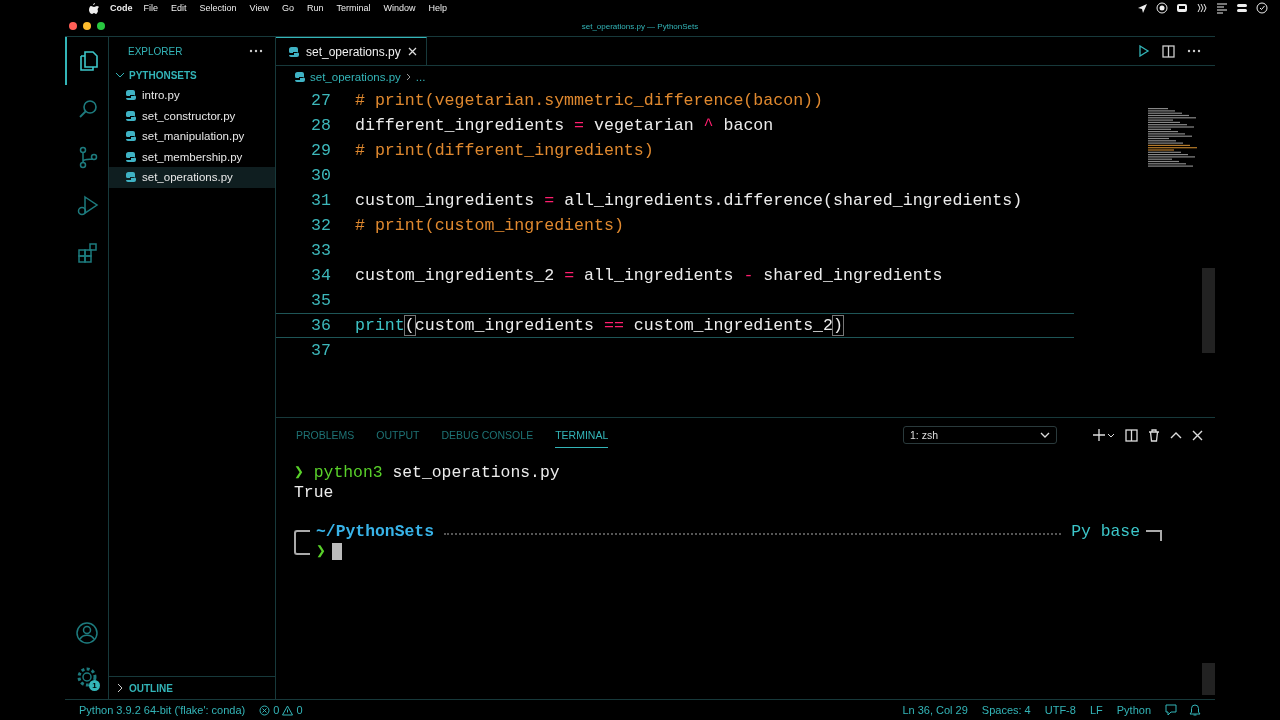  Describe the element at coordinates (121, 8) in the screenshot. I see `app-menu: Code` at that location.